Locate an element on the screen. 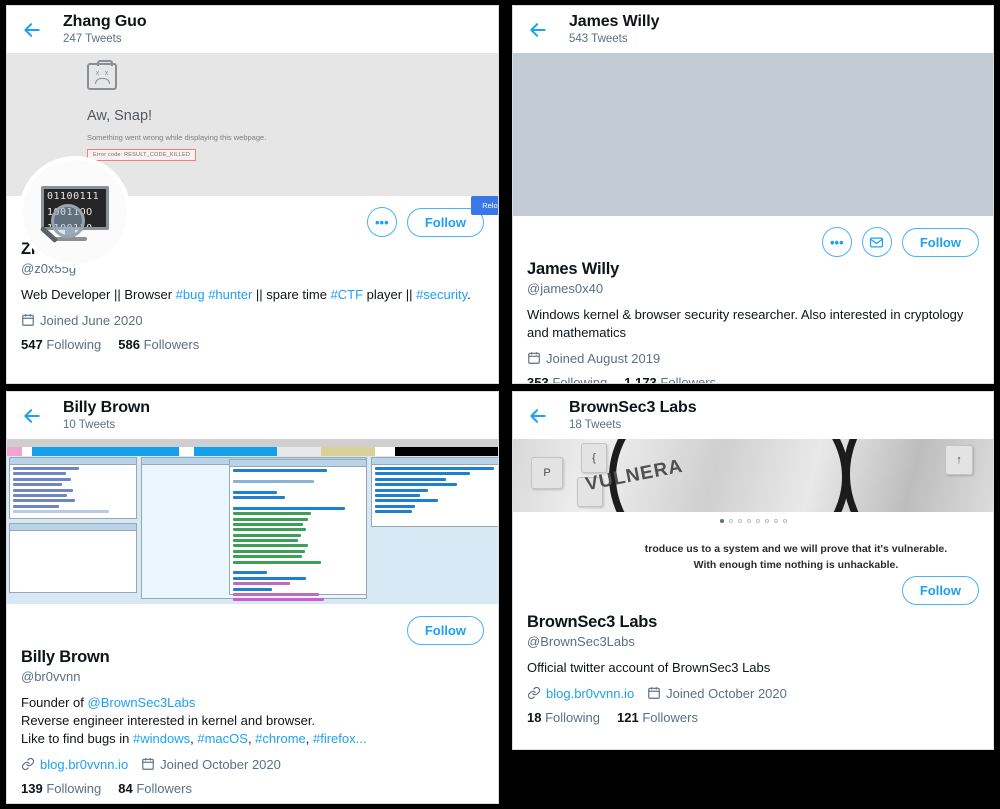  joined-date: Joined June 2020 is located at coordinates (82, 320).